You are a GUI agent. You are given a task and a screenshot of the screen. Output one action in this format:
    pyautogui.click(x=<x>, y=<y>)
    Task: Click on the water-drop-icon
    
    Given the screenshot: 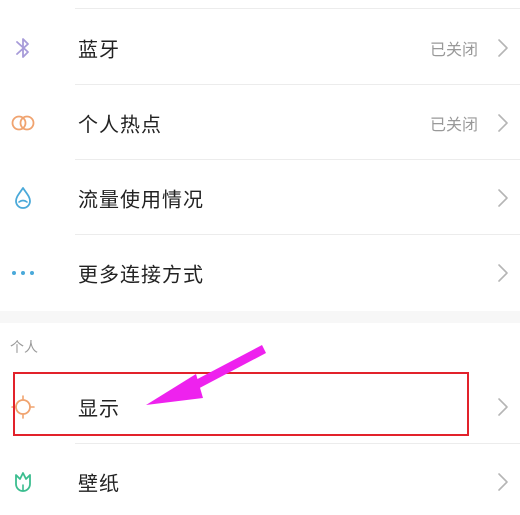 What is the action you would take?
    pyautogui.click(x=23, y=198)
    